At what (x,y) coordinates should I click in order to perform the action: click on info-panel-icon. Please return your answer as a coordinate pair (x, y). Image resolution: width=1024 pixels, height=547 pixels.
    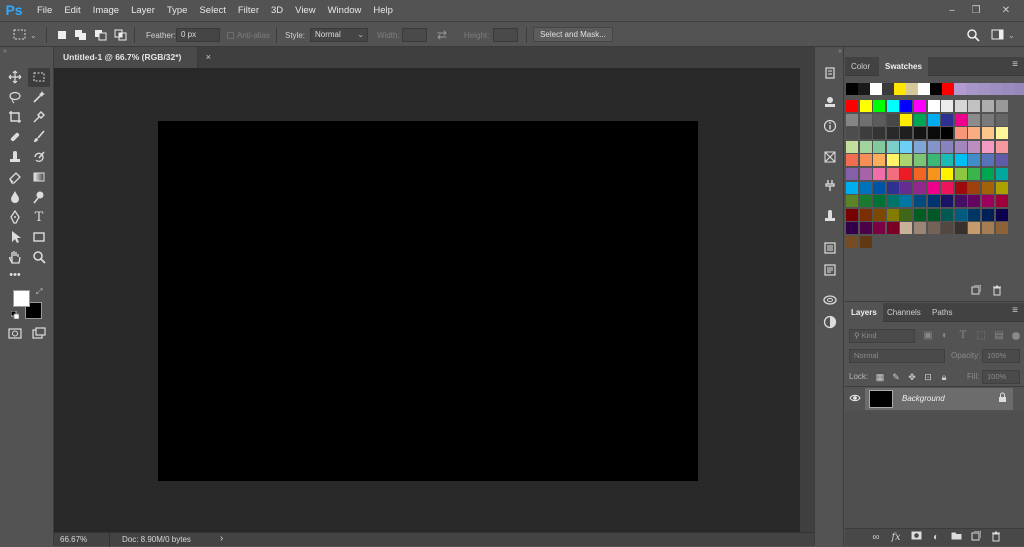
    Looking at the image, I should click on (830, 126).